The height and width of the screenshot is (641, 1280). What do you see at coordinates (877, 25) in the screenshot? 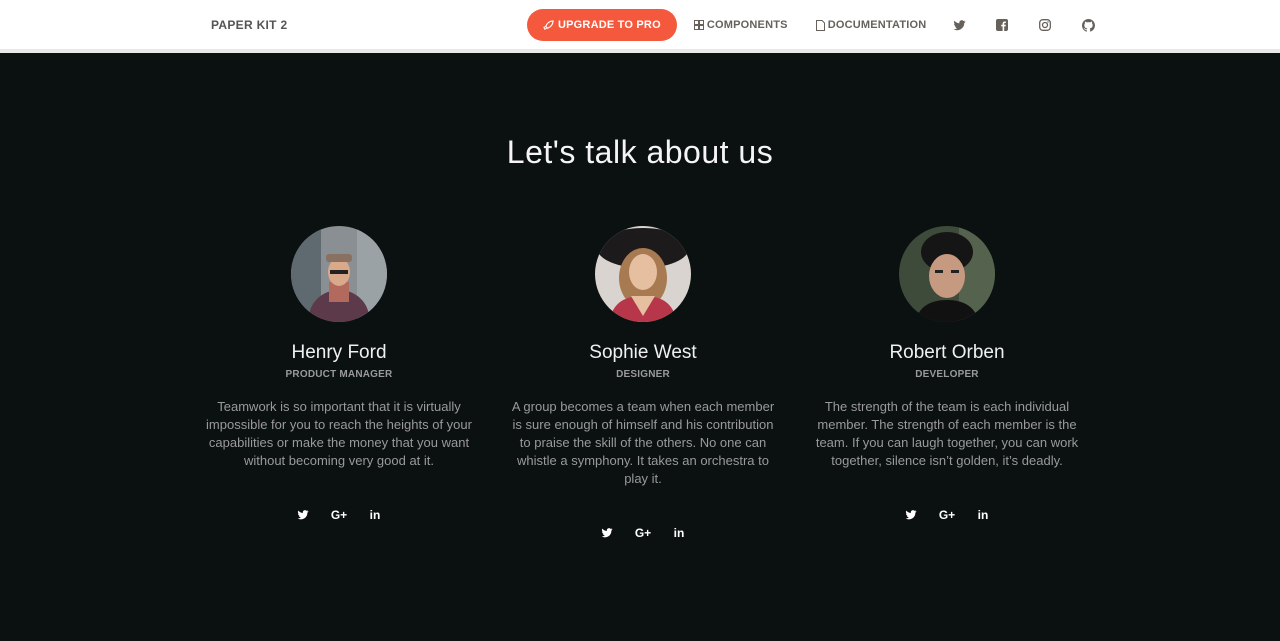
I see `documentation-label: DOCUMENTATION` at bounding box center [877, 25].